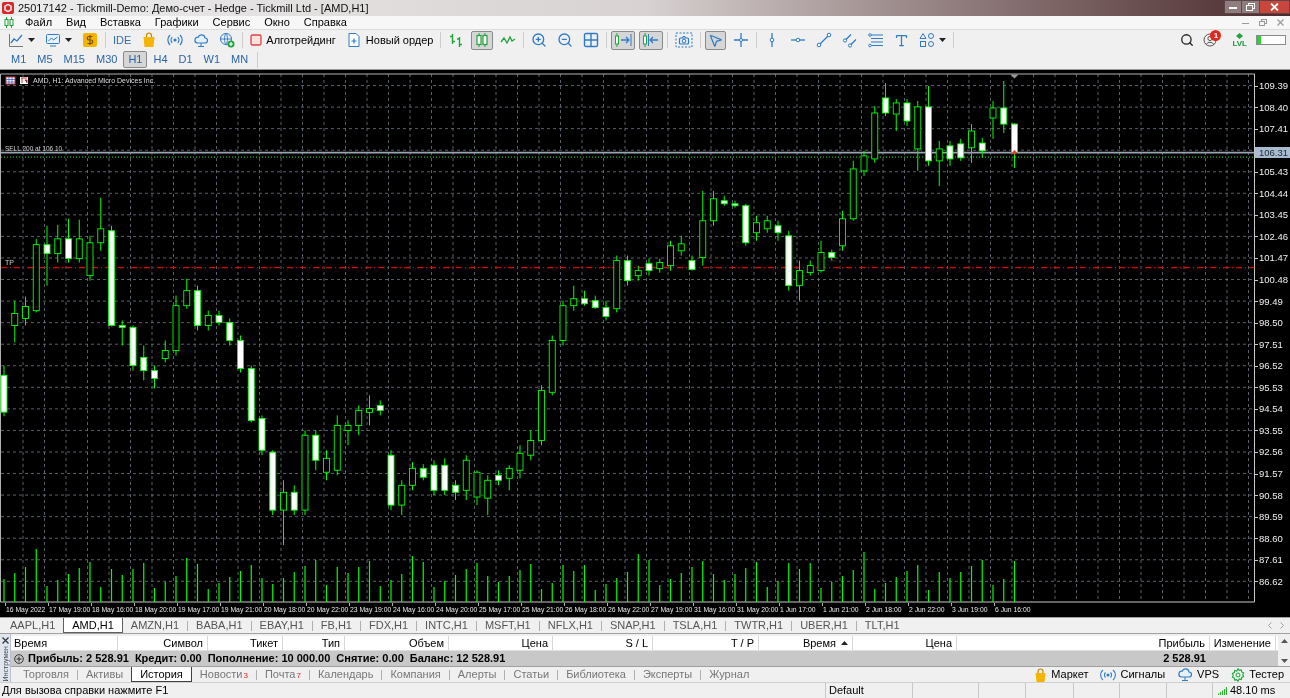  What do you see at coordinates (729, 674) in the screenshot?
I see `panel-tab: Журнал` at bounding box center [729, 674].